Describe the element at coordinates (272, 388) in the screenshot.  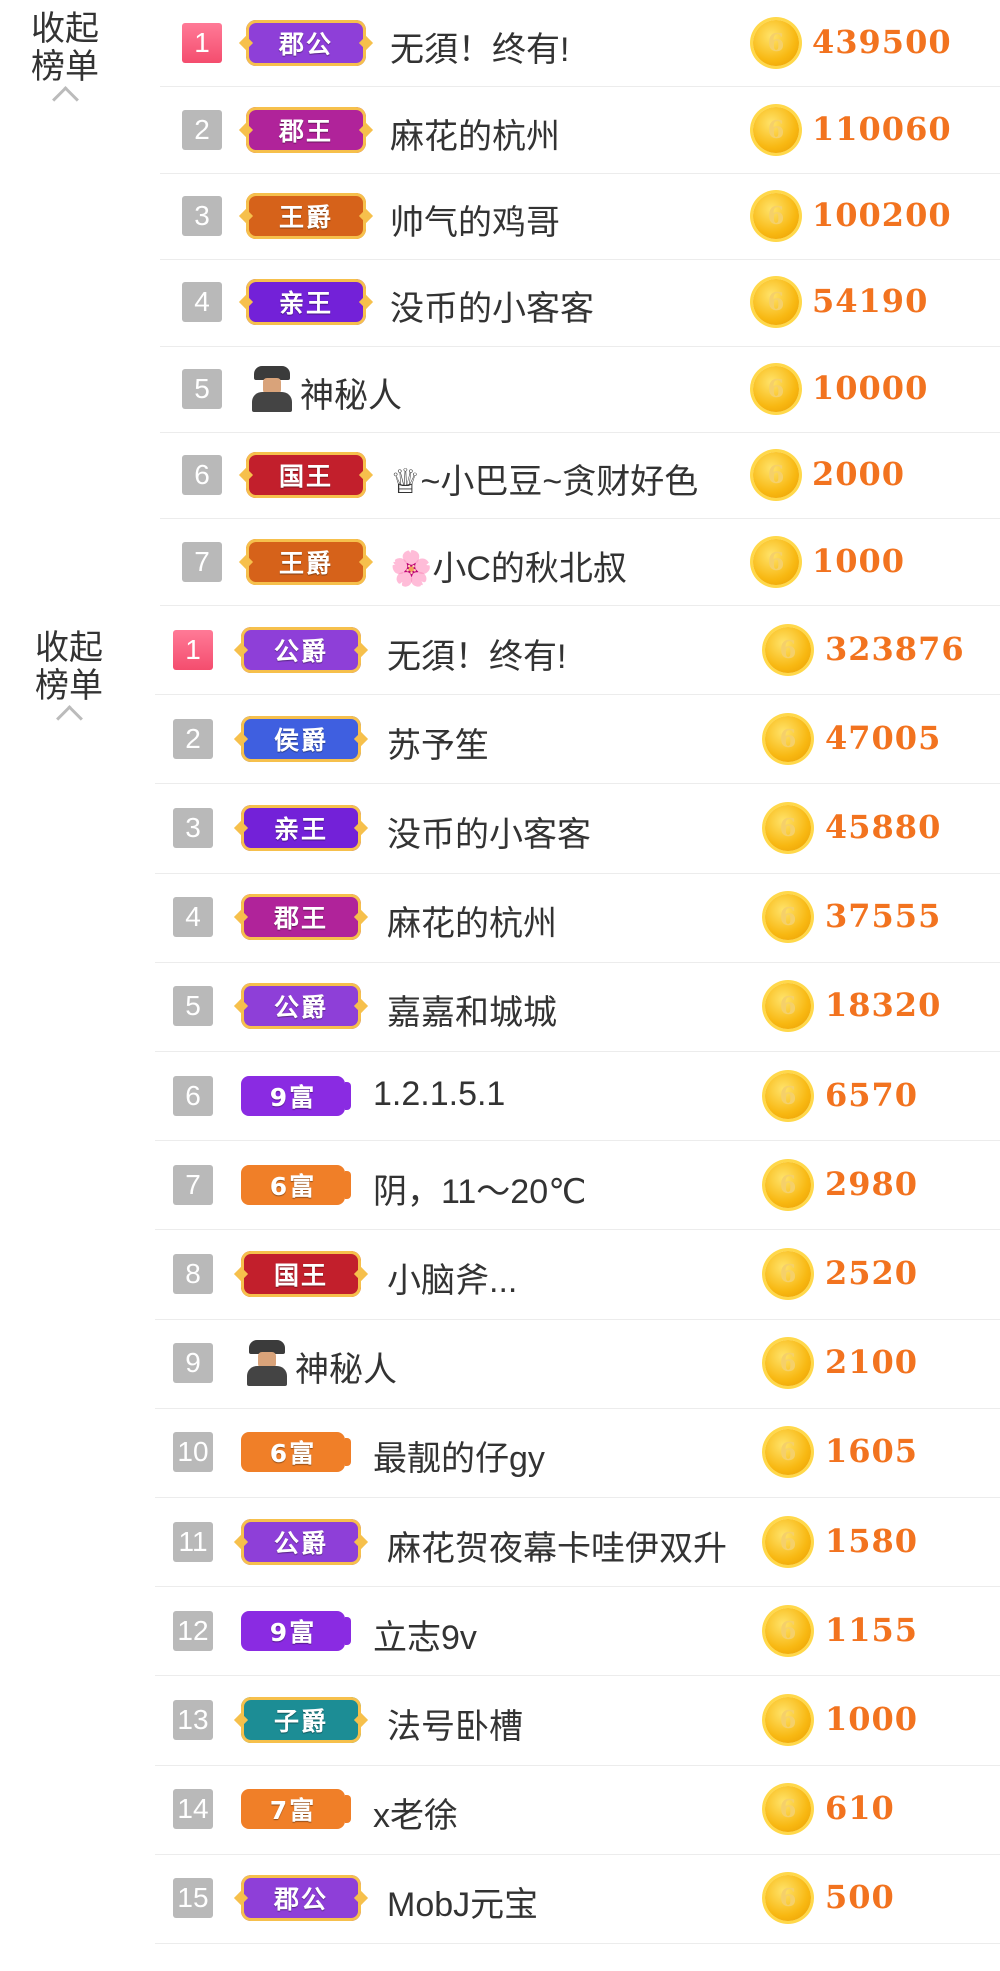
I see `mystery-user-icon` at that location.